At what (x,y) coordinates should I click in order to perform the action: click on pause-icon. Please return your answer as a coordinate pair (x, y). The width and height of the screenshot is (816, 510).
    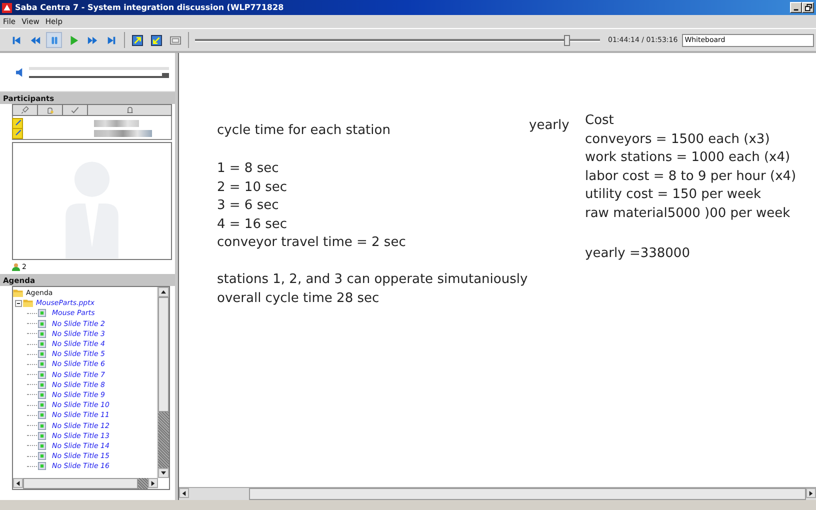
    Looking at the image, I should click on (54, 40).